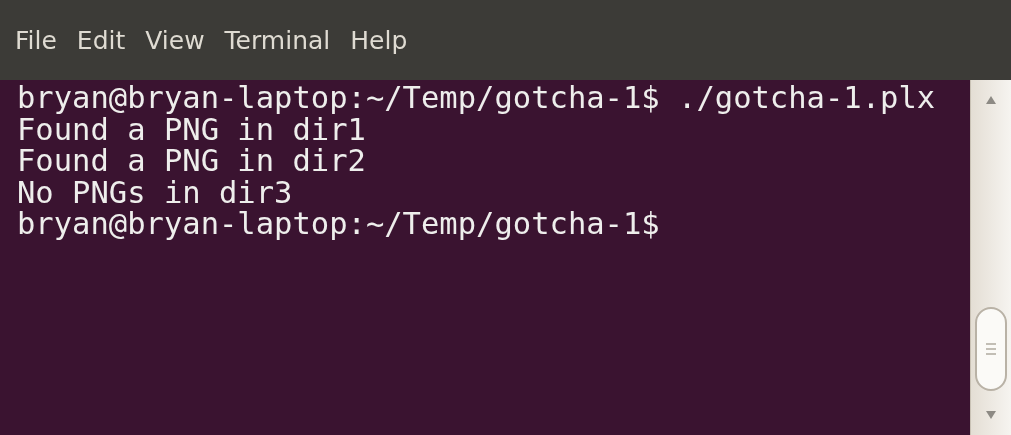 This screenshot has width=1011, height=435. What do you see at coordinates (477, 98) in the screenshot?
I see `terminal-line: bryan@bryan-laptop:~/Temp/gotcha-1$ ./gotcha-1.plx` at bounding box center [477, 98].